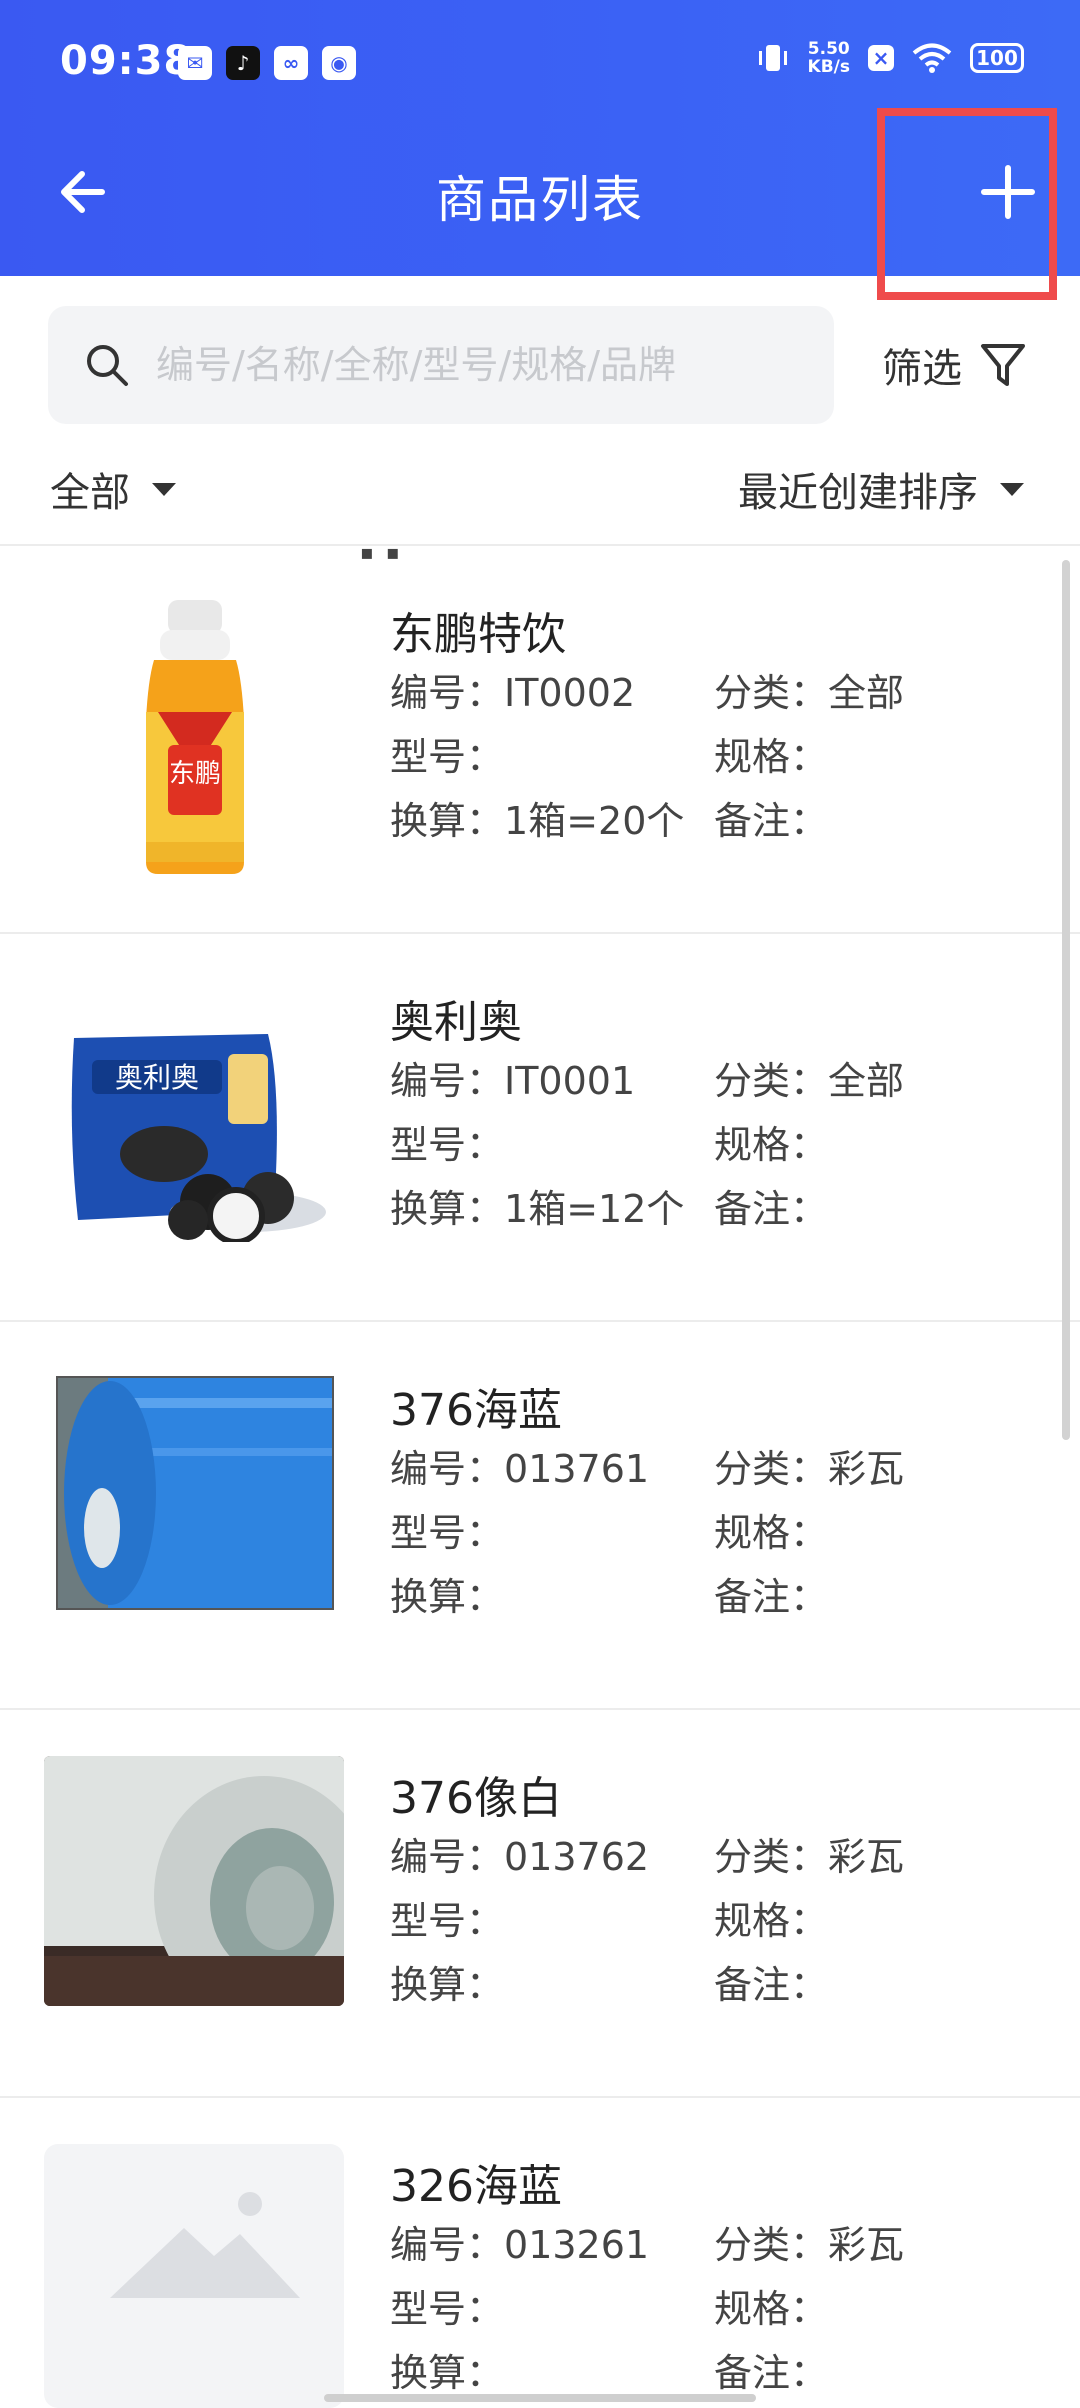 The height and width of the screenshot is (2408, 1080). What do you see at coordinates (513, 1081) in the screenshot?
I see `code-field: 编号：IT0001` at bounding box center [513, 1081].